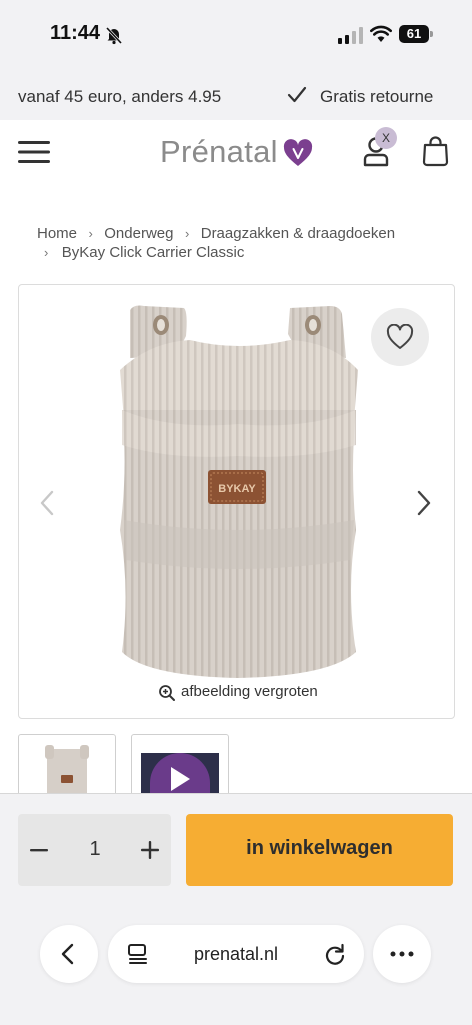 The width and height of the screenshot is (472, 1025). What do you see at coordinates (424, 503) in the screenshot?
I see `chevron-right-icon` at bounding box center [424, 503].